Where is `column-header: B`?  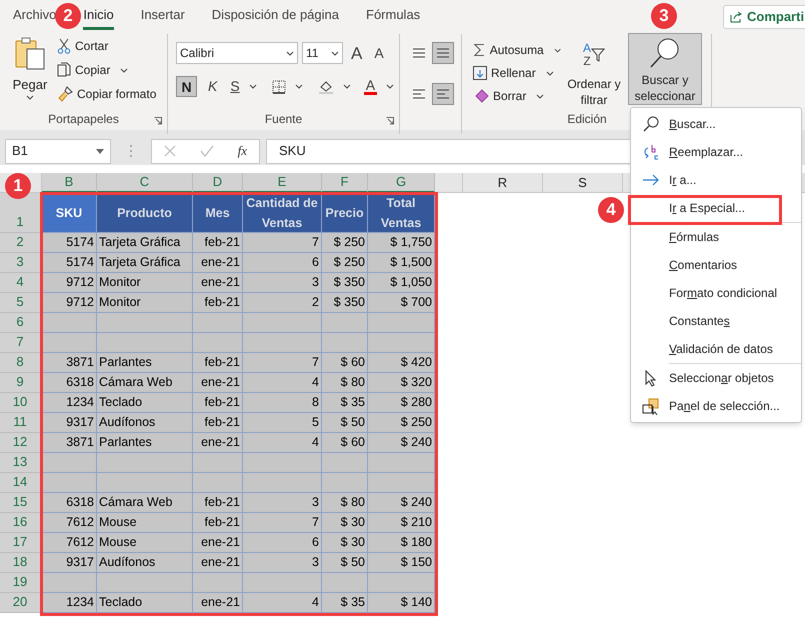 column-header: B is located at coordinates (69, 183).